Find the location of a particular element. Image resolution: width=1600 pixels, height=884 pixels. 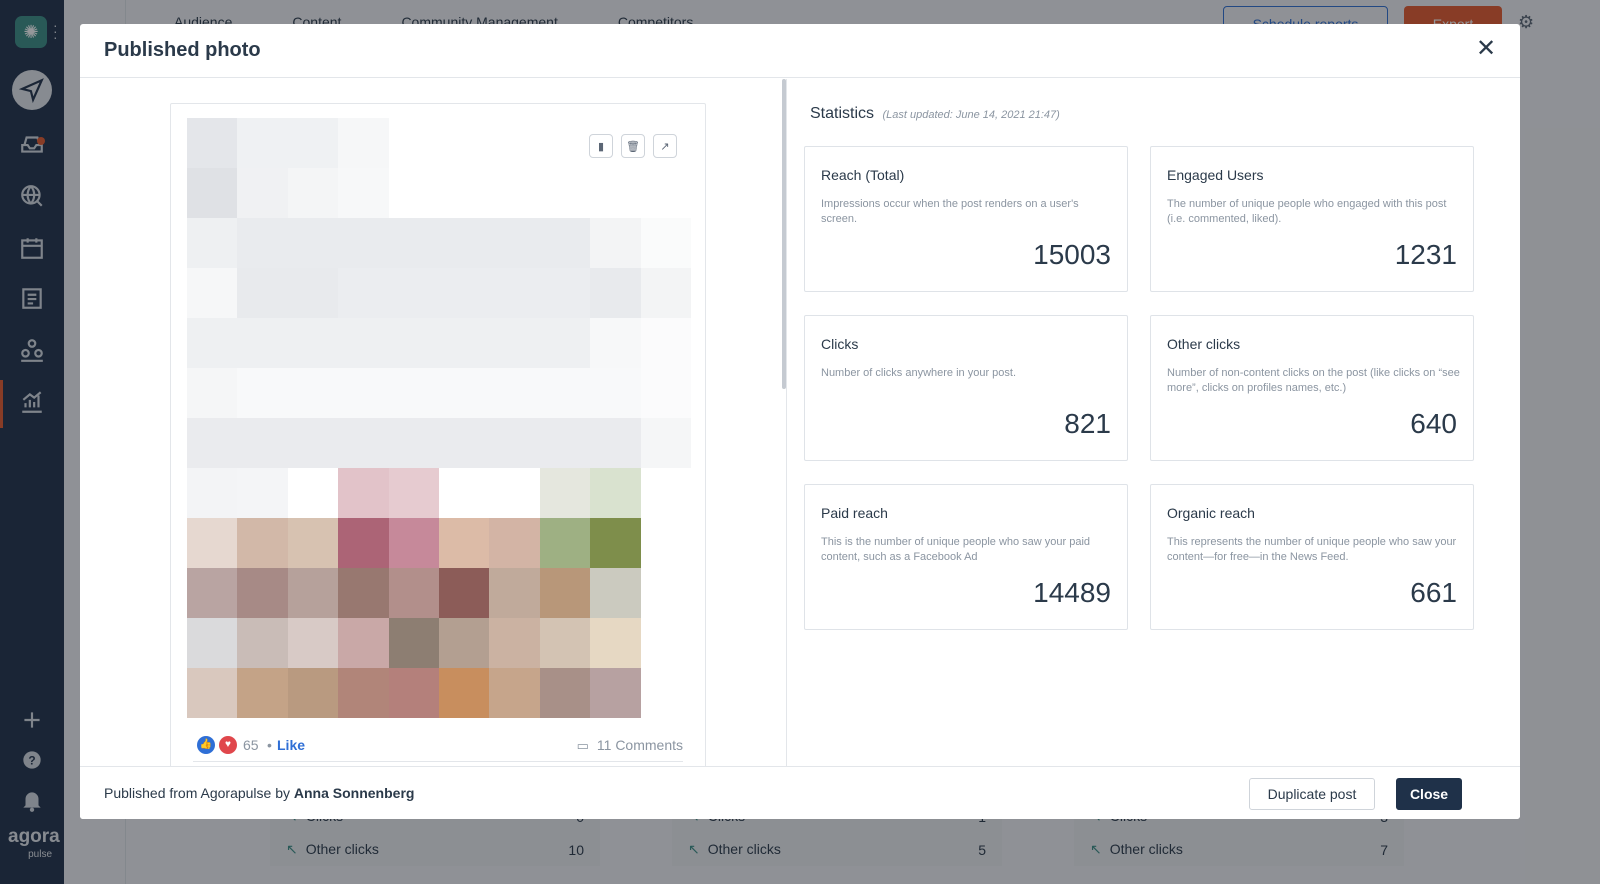

comments-label: 11 Comments is located at coordinates (639, 745).